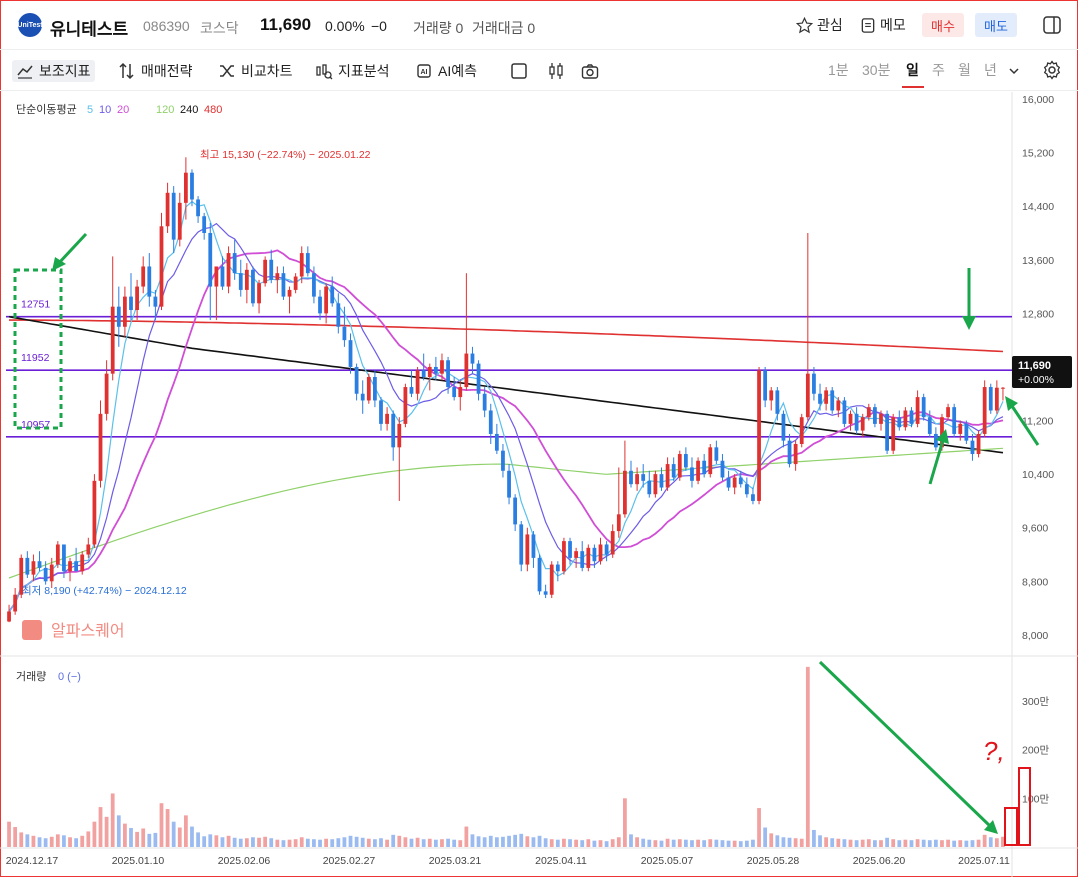  I want to click on analysis-button: 지표분석, so click(352, 71).